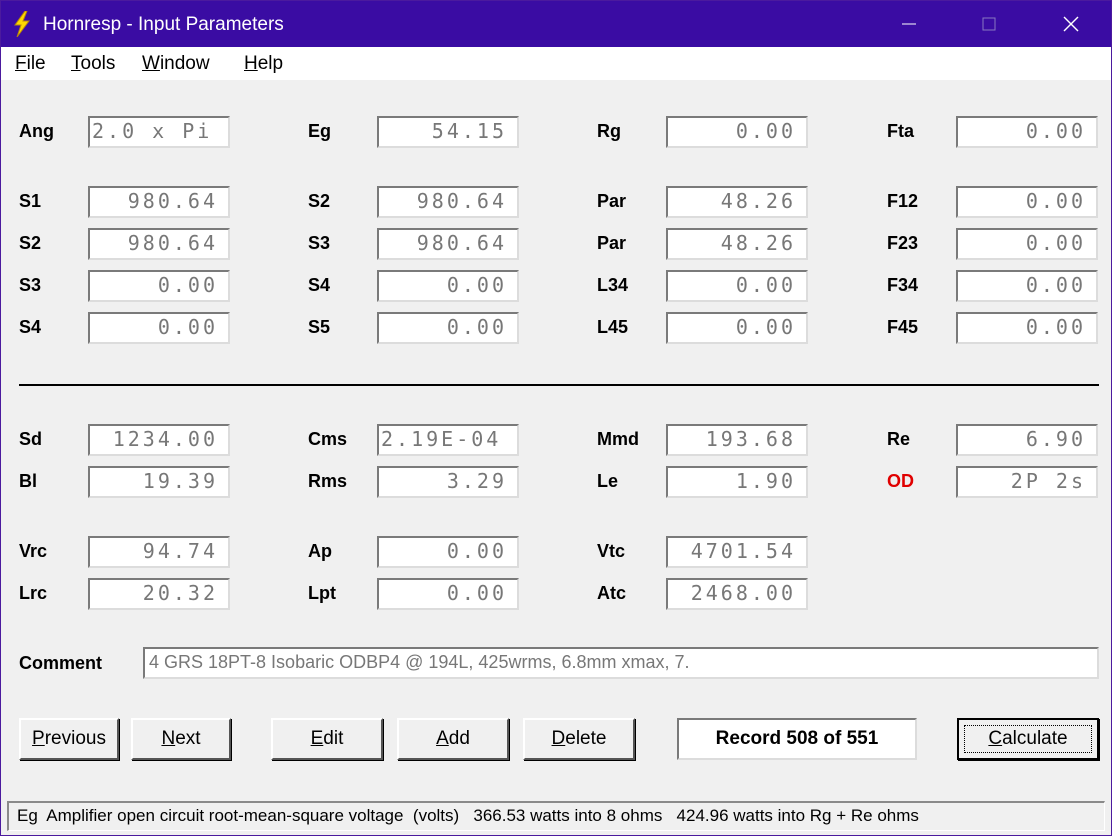 The width and height of the screenshot is (1112, 836). What do you see at coordinates (159, 594) in the screenshot?
I see `lrc-field: 20.32` at bounding box center [159, 594].